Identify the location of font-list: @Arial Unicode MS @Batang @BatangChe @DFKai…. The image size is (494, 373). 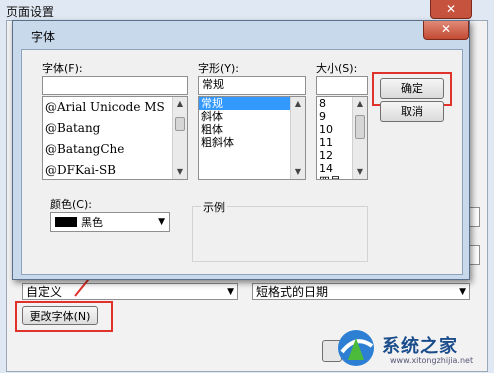
(115, 138).